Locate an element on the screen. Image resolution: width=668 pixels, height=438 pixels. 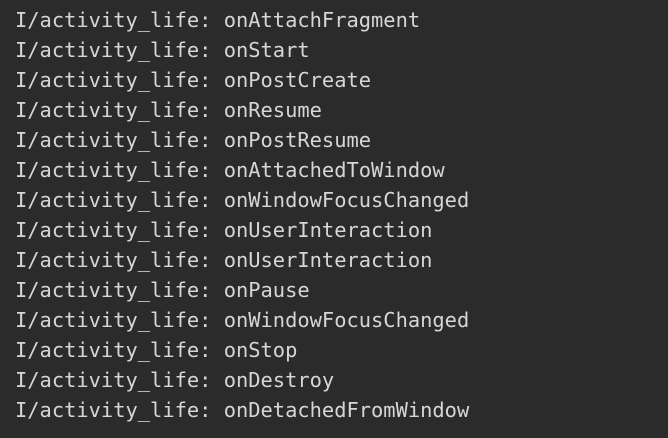
log-line: I/activity_life: onStart is located at coordinates (341, 50).